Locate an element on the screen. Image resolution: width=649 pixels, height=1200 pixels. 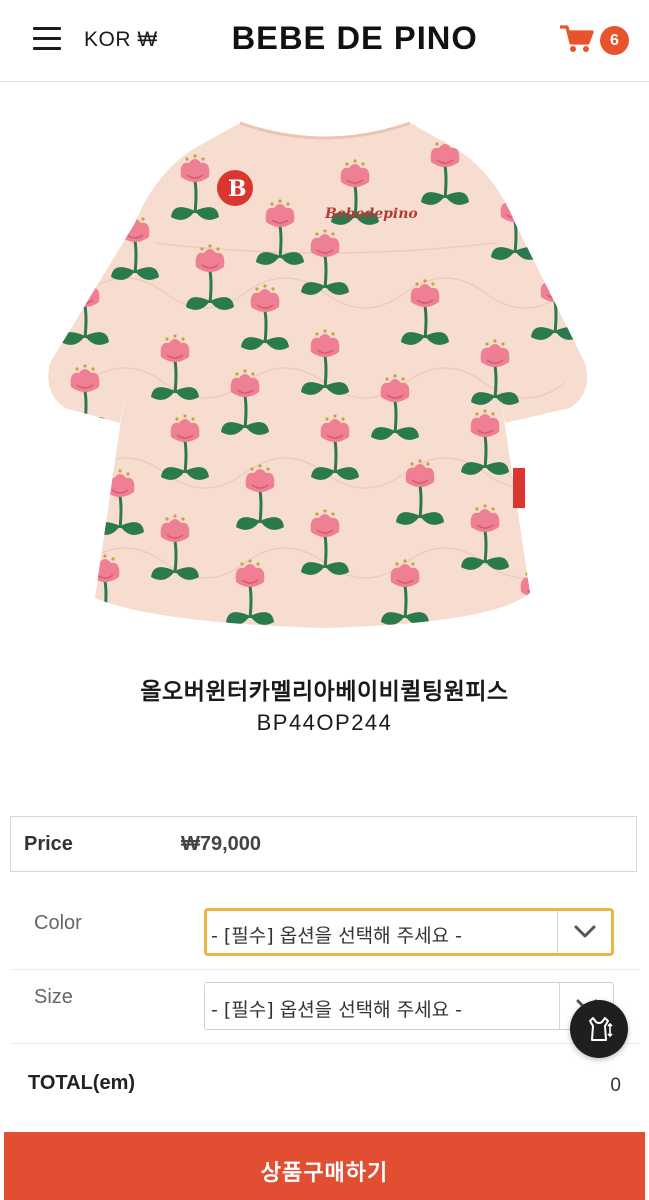
size-select: - [필수] 옵션을 선택해 주세요 - is located at coordinates (409, 1006).